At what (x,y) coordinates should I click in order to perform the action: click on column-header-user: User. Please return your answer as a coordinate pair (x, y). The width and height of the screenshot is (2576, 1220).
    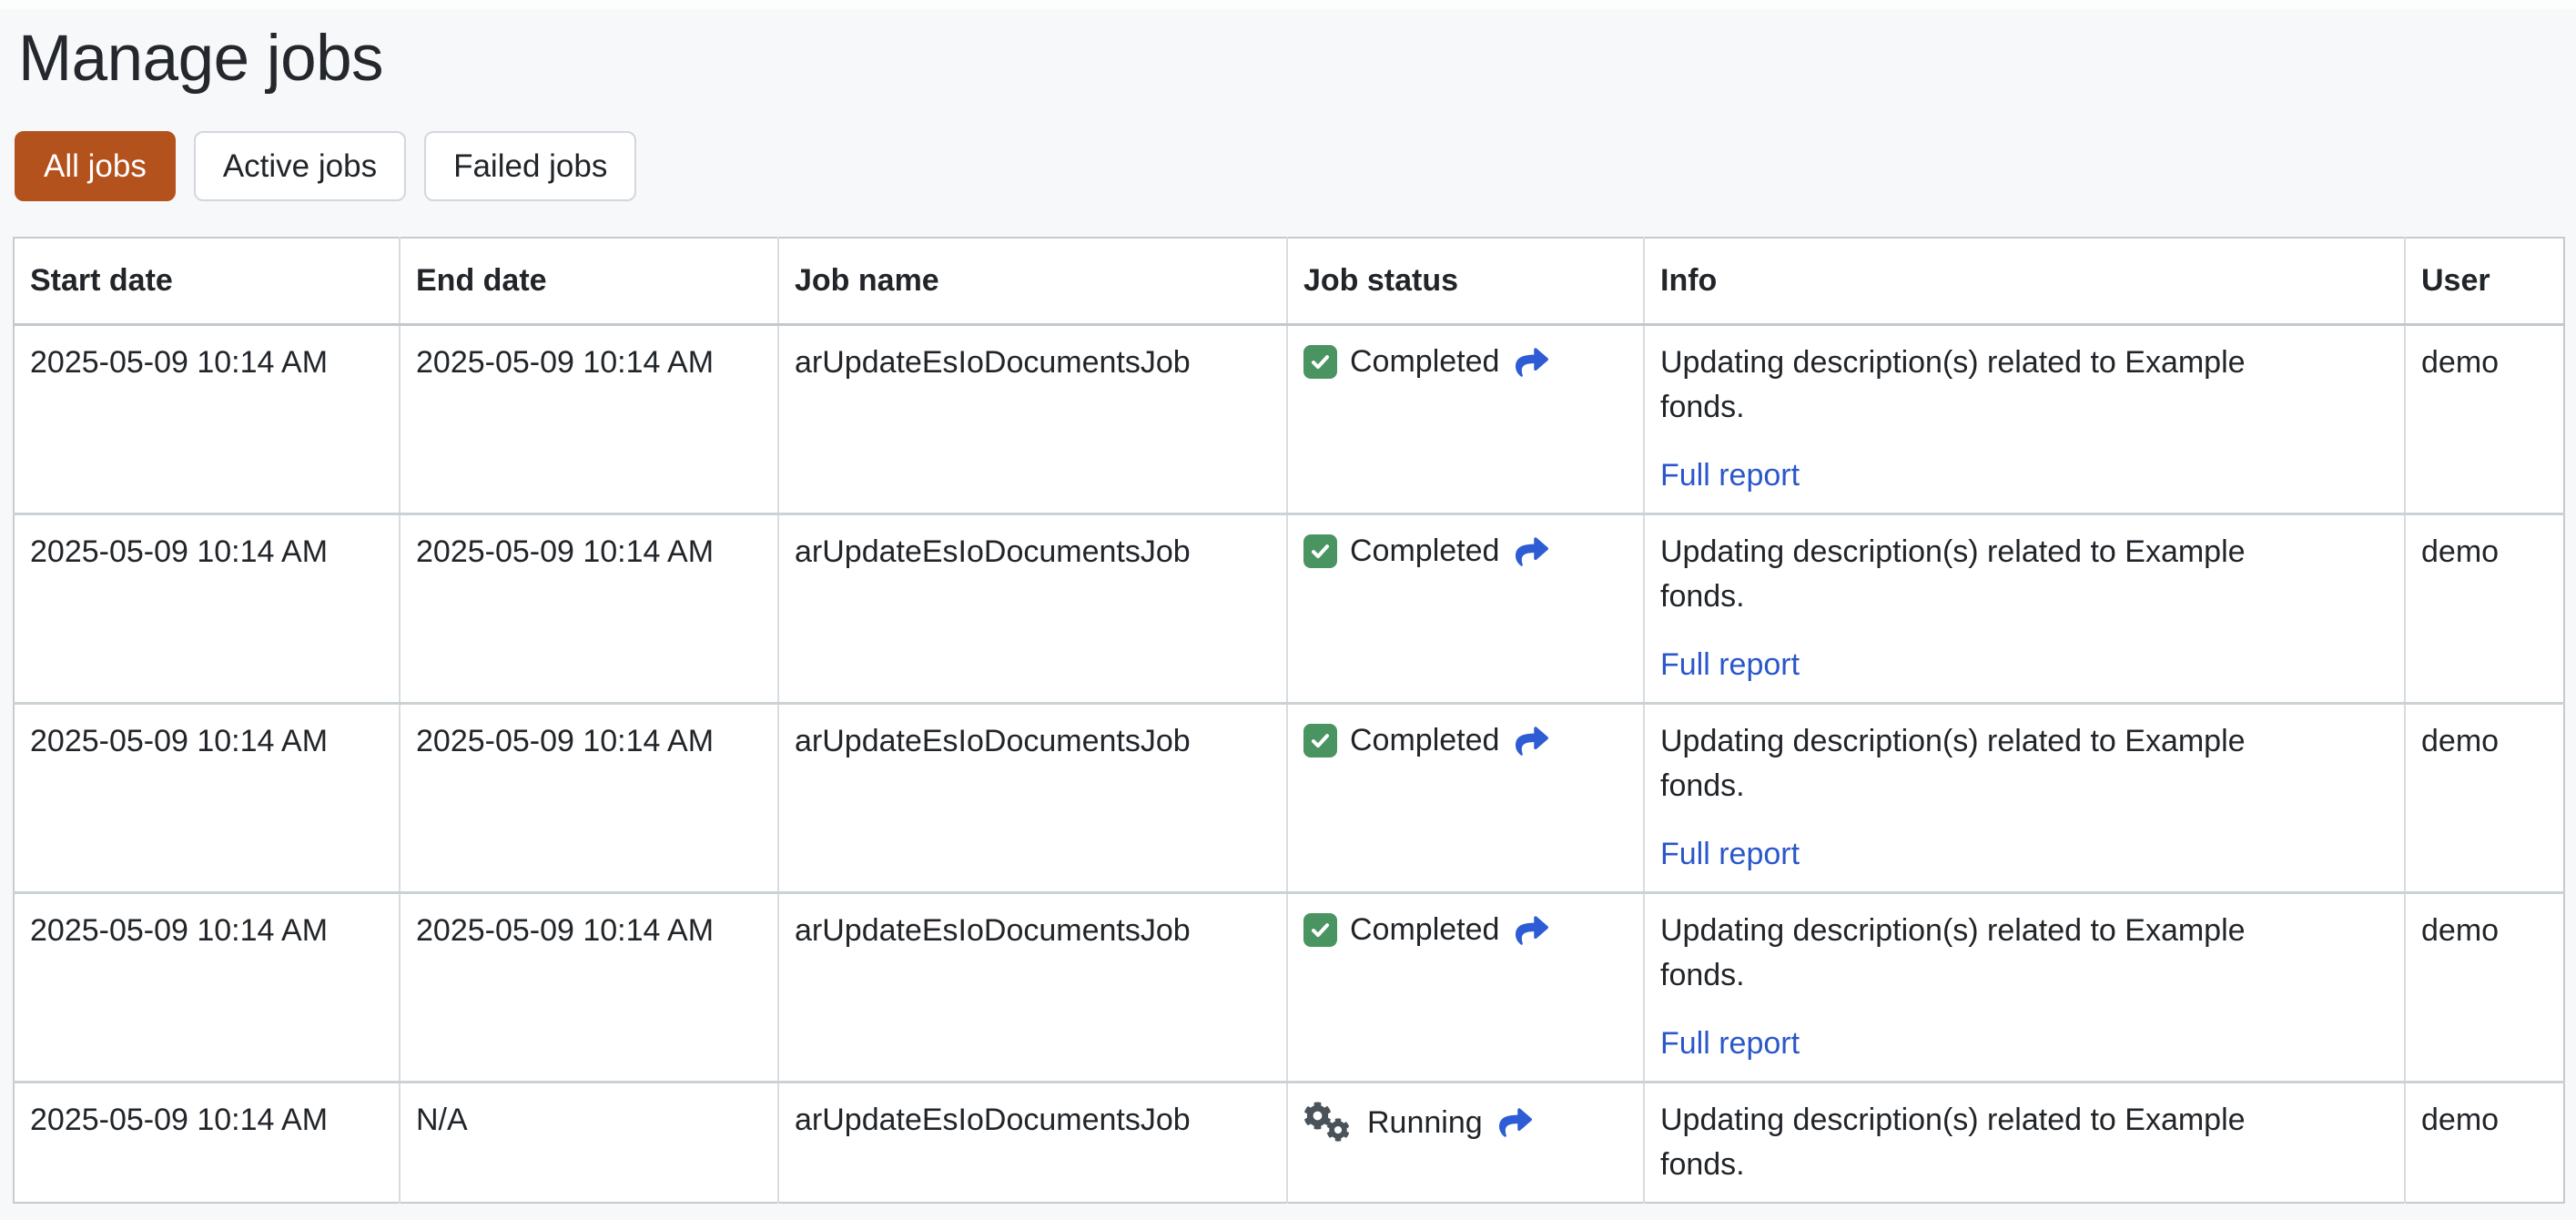
    Looking at the image, I should click on (2484, 282).